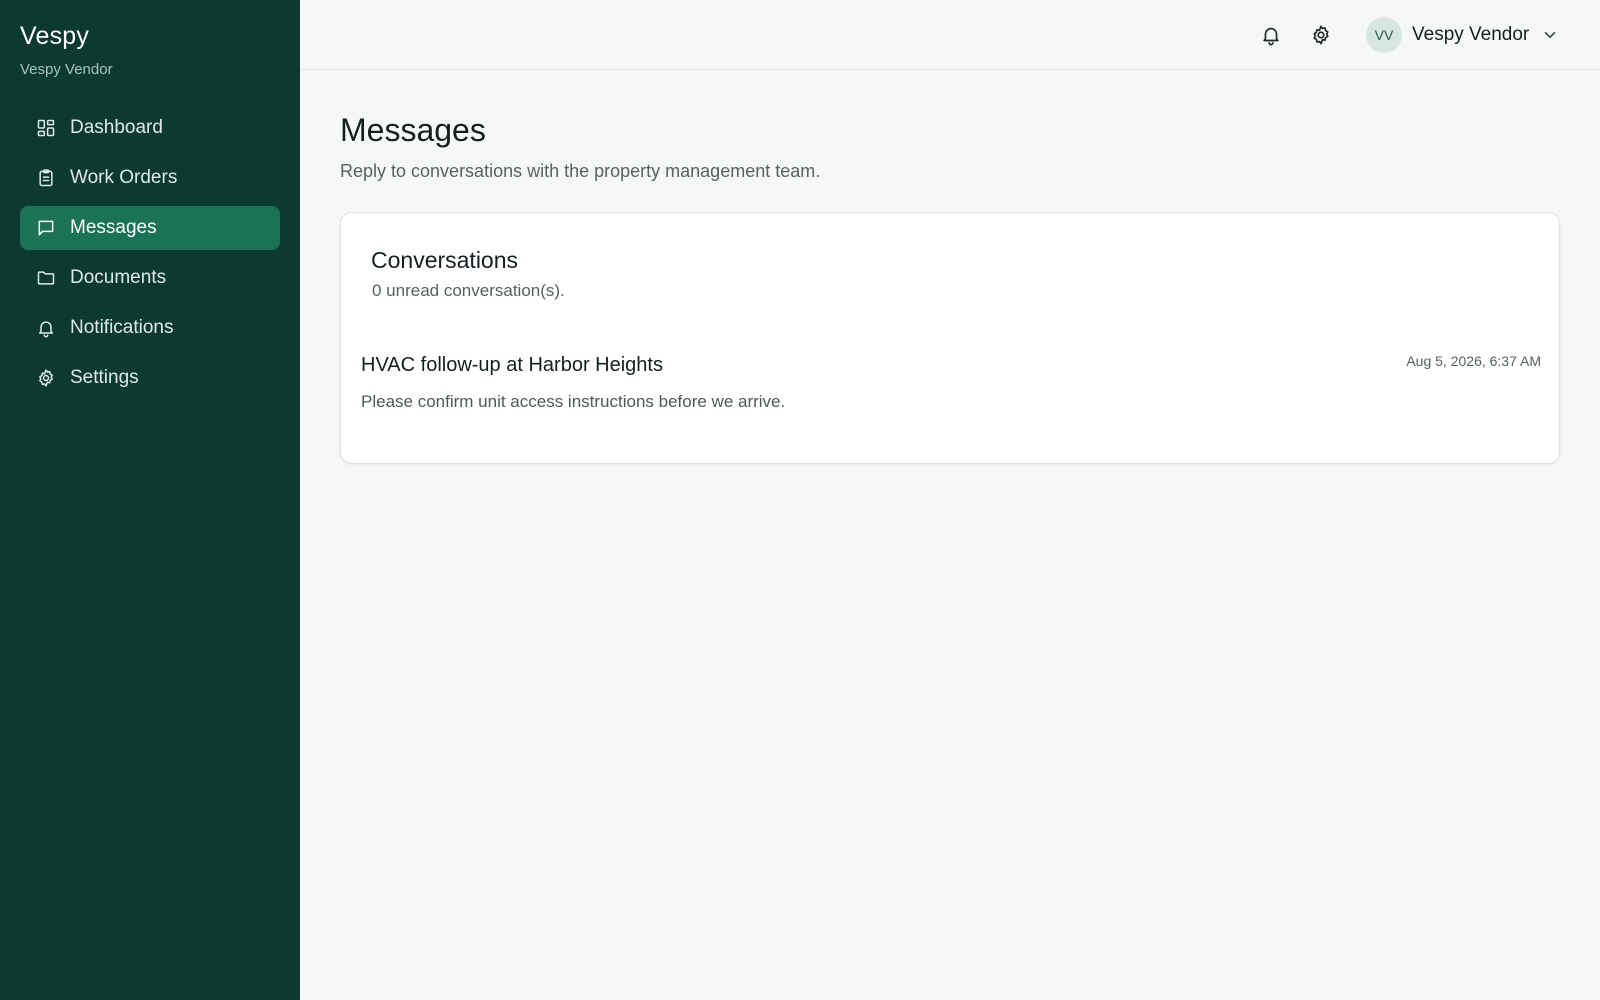 This screenshot has height=1000, width=1600. Describe the element at coordinates (512, 365) in the screenshot. I see `conversation-subject: HVAC follow-up at Harbor Heights` at that location.